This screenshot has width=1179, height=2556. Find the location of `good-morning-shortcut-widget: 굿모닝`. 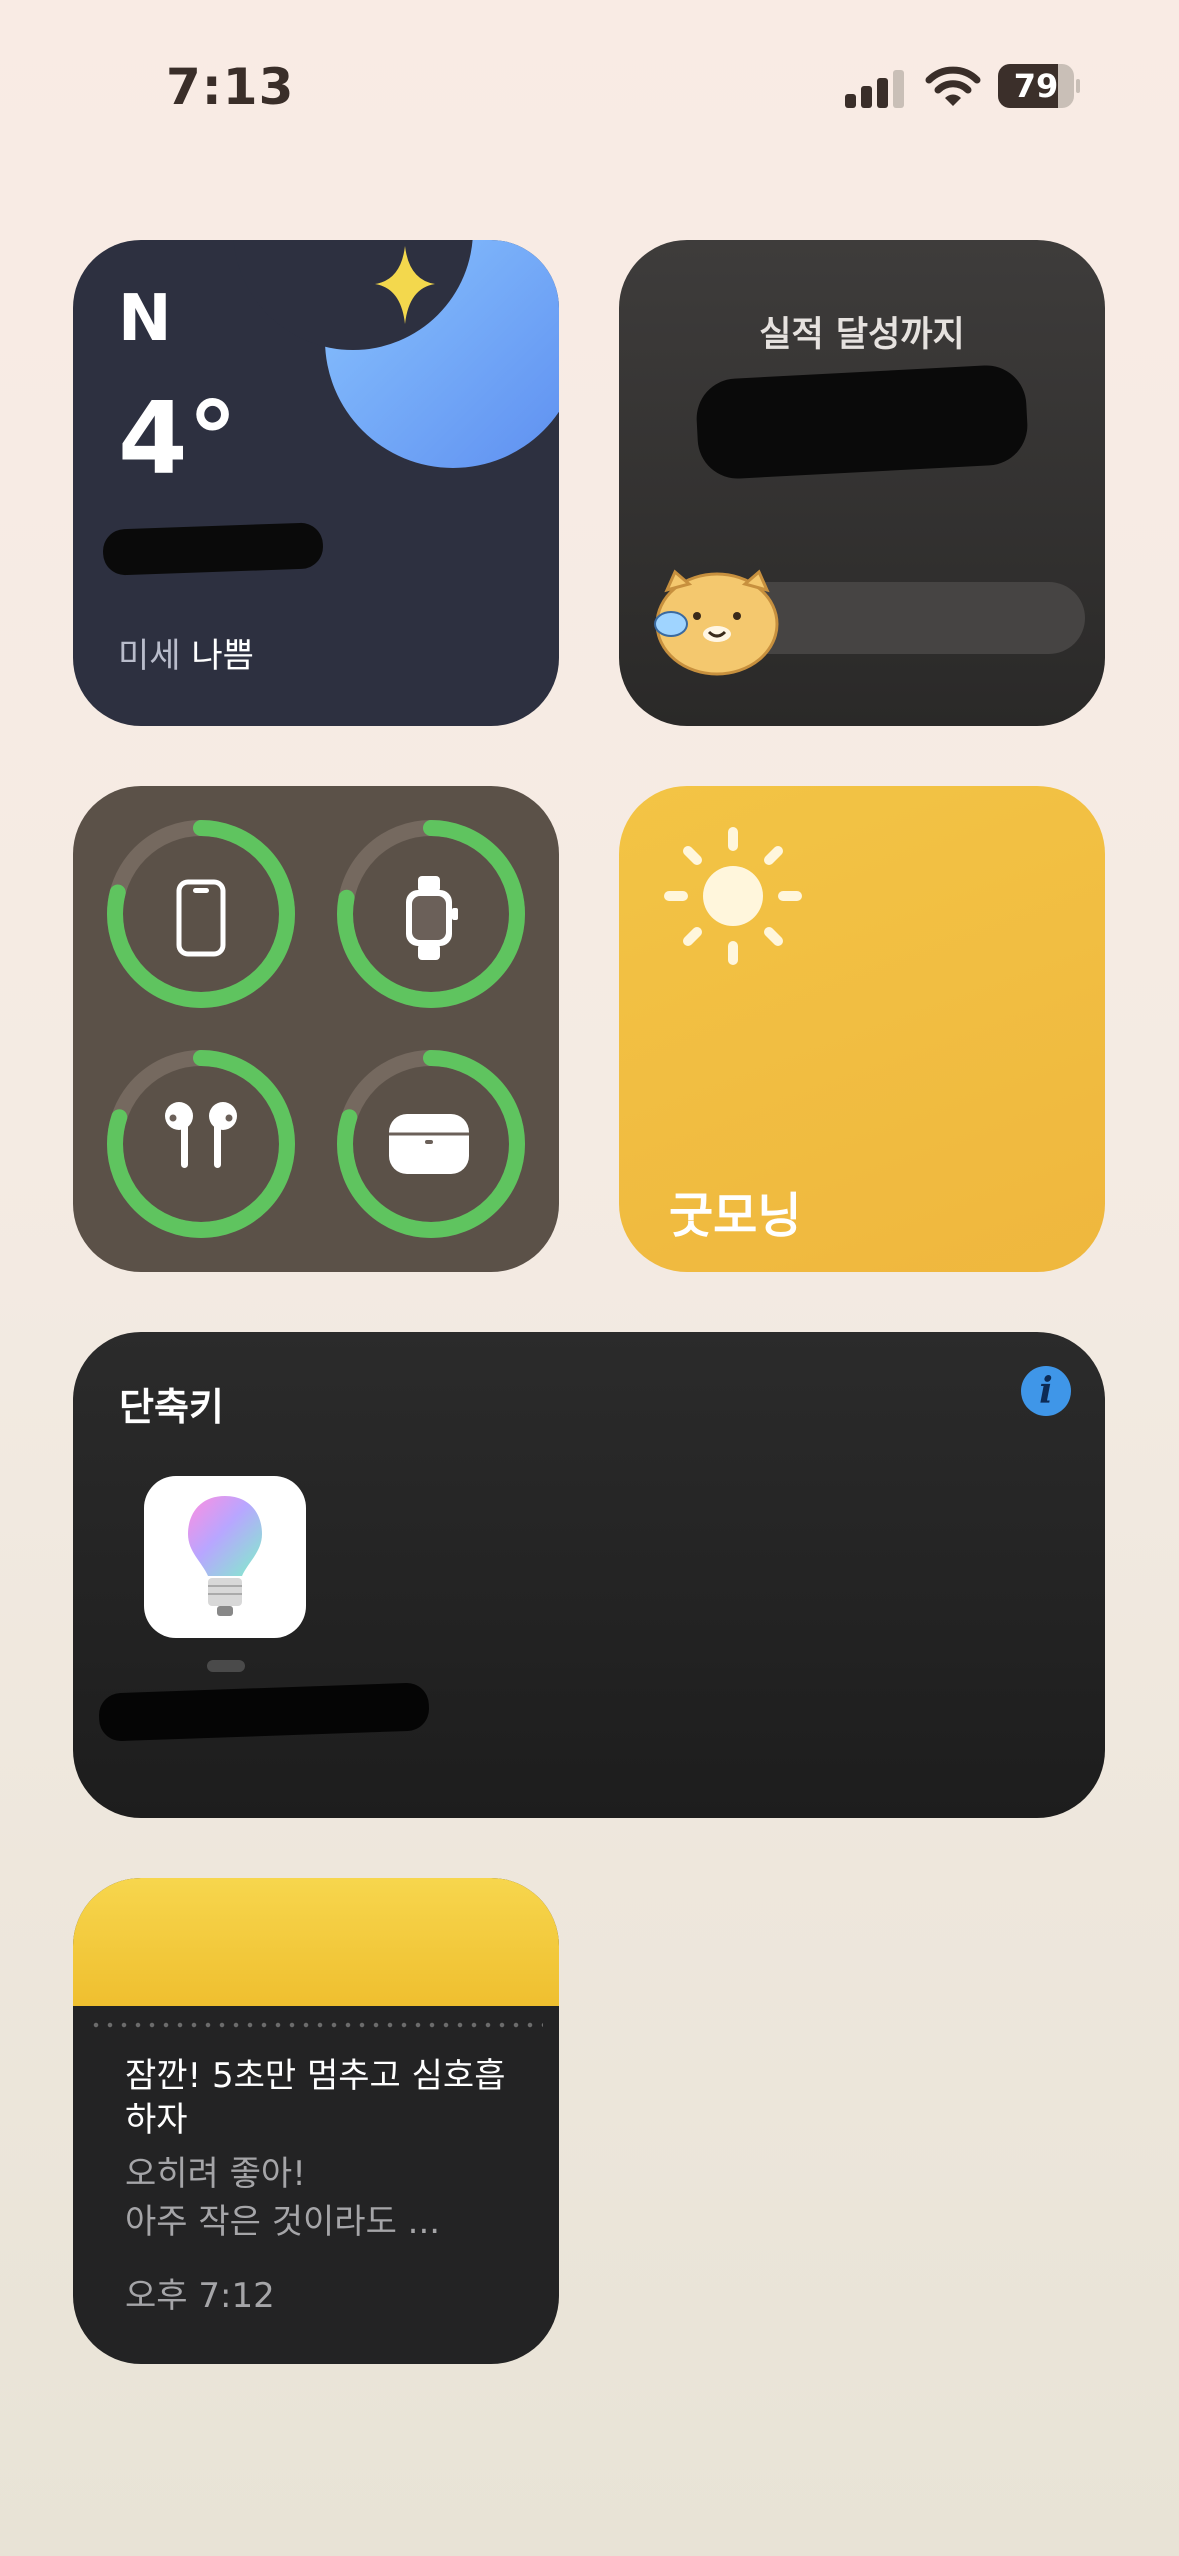

good-morning-shortcut-widget: 굿모닝 is located at coordinates (862, 1029).